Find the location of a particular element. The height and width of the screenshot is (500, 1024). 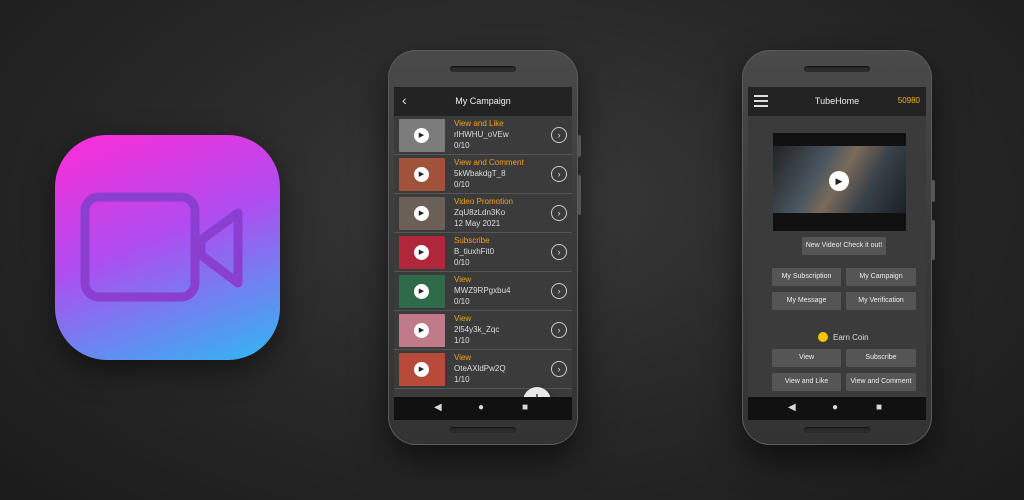

earn-subscribe-button: Subscribe is located at coordinates (881, 358).